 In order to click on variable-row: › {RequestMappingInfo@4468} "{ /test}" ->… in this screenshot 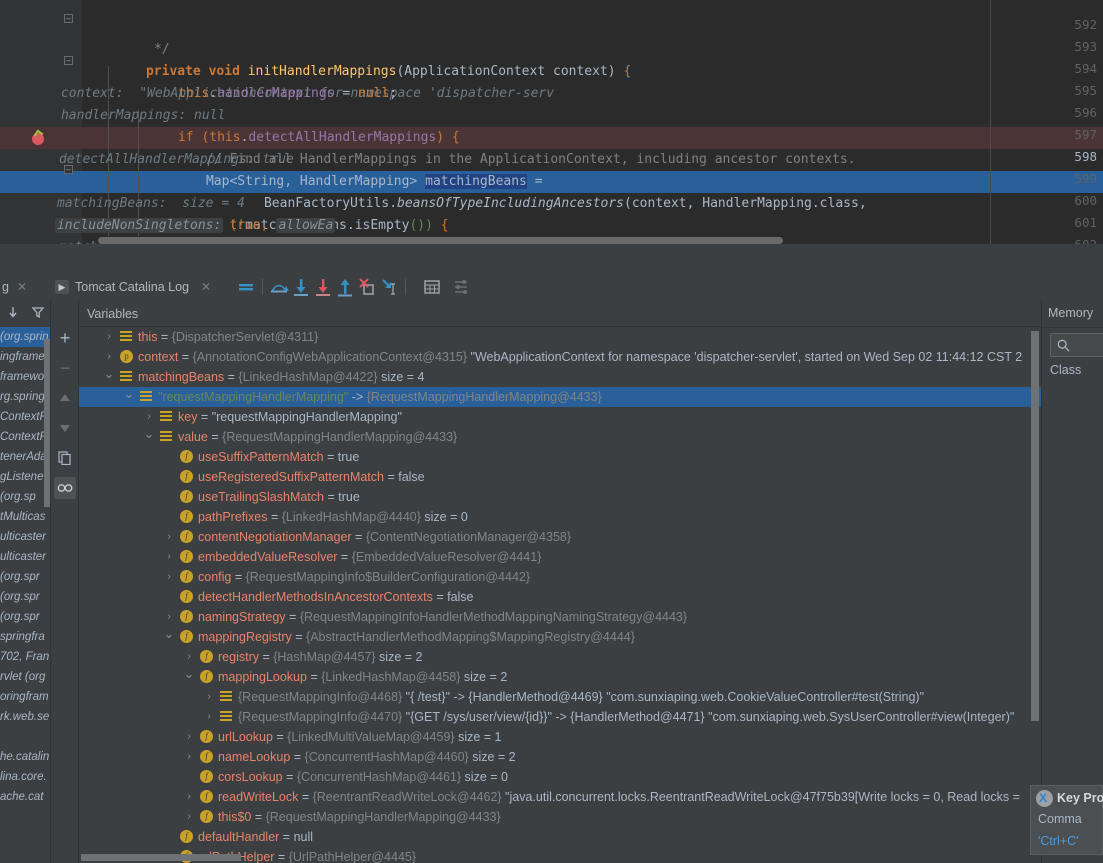, I will do `click(560, 697)`.